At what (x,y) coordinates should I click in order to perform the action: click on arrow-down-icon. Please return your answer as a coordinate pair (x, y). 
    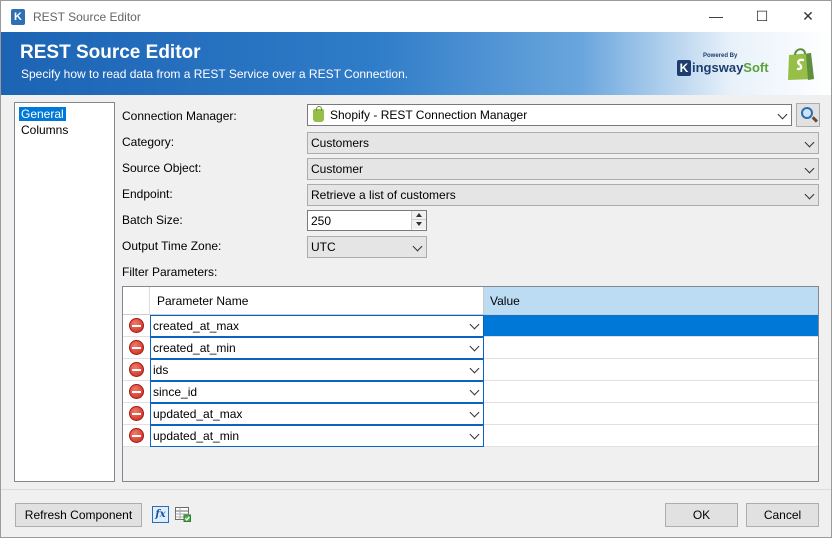
    Looking at the image, I should click on (419, 224).